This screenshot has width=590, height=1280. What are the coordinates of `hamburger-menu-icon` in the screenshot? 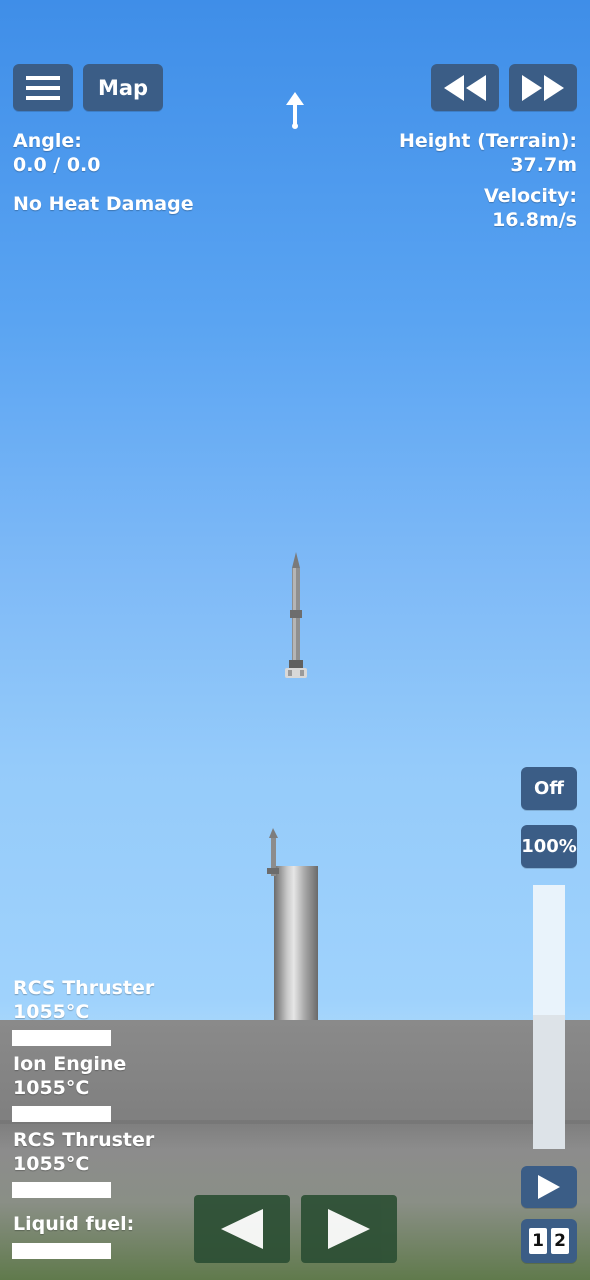 It's located at (43, 87).